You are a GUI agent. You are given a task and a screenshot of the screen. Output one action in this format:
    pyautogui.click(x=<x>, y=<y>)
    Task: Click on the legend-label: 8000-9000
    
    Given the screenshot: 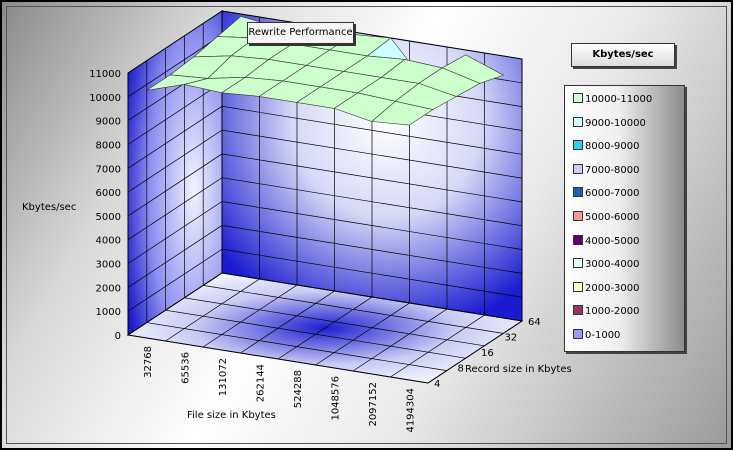 What is the action you would take?
    pyautogui.click(x=612, y=147)
    